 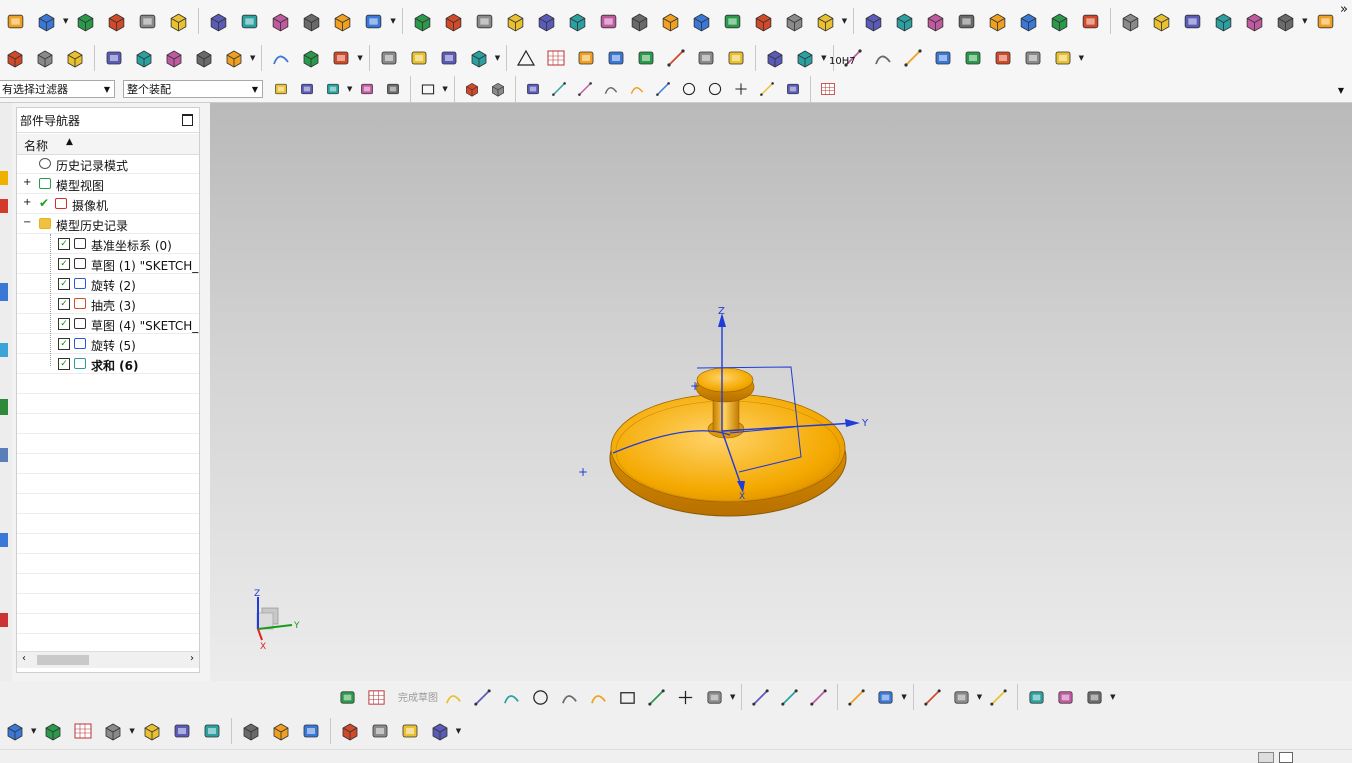 I want to click on scroll-right-icon: ›, so click(x=192, y=658).